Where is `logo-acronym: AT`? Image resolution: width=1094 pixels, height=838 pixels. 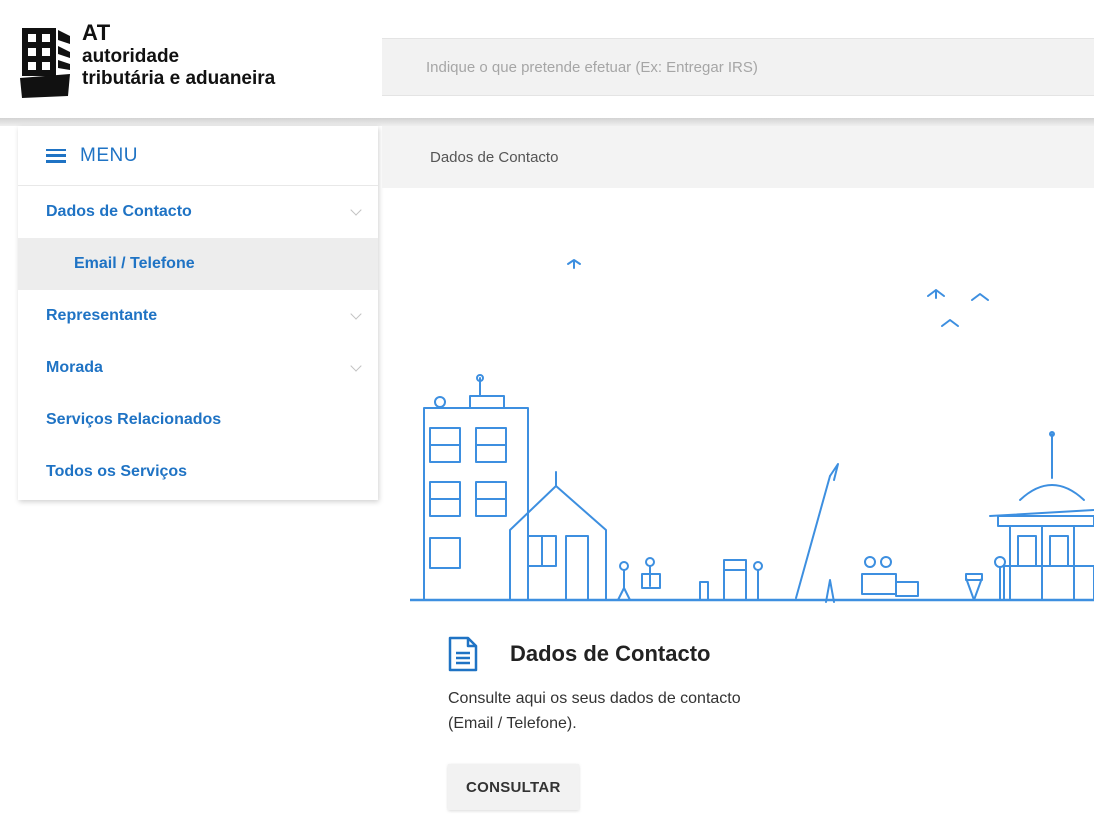
logo-acronym: AT is located at coordinates (96, 32).